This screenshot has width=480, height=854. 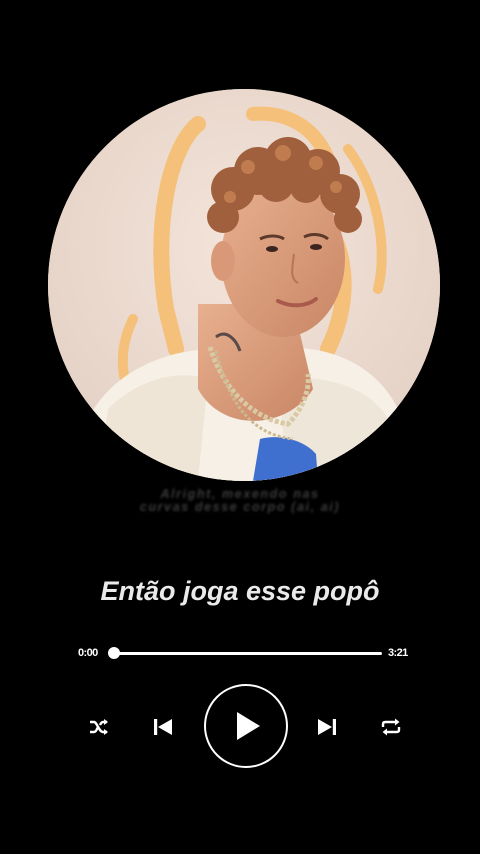 I want to click on shuffle-button, so click(x=99, y=727).